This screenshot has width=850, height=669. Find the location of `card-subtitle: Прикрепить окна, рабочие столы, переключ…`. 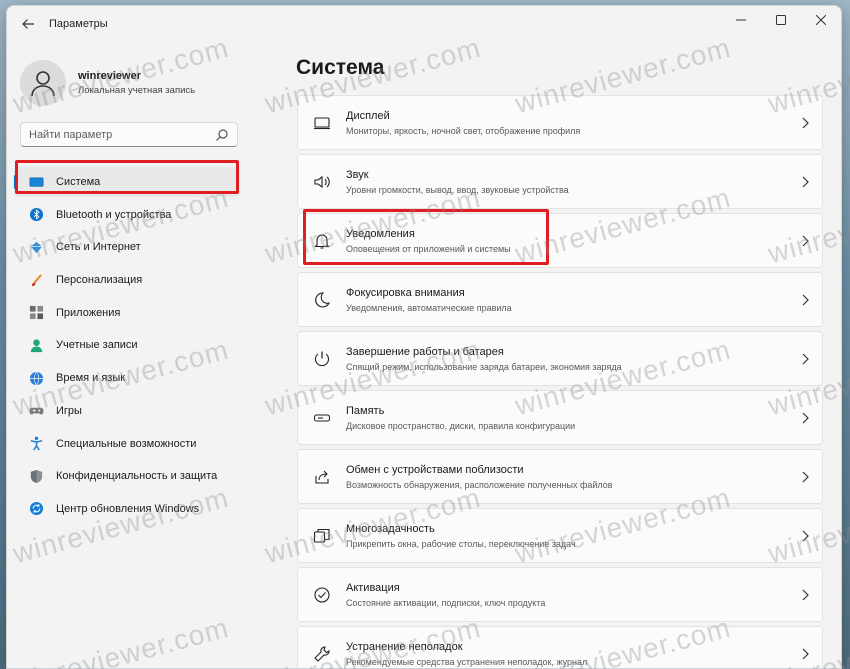

card-subtitle: Прикрепить окна, рабочие столы, переключ… is located at coordinates (461, 543).